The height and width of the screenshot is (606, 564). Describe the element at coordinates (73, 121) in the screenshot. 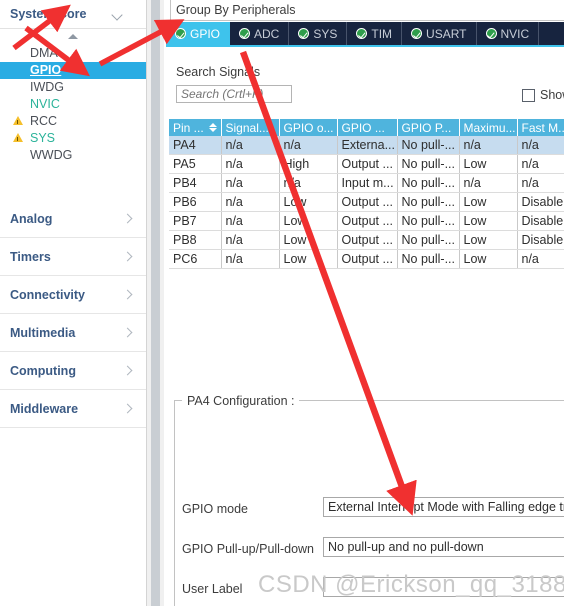

I see `sidebar-item-rcc: RCC` at that location.